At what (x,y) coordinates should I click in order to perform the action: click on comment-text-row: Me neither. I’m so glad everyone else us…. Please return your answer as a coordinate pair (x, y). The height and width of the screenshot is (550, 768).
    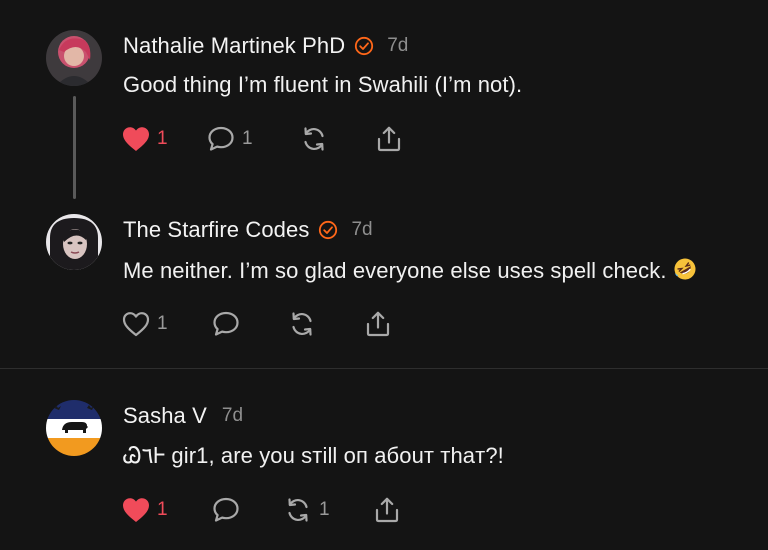
    Looking at the image, I should click on (410, 272).